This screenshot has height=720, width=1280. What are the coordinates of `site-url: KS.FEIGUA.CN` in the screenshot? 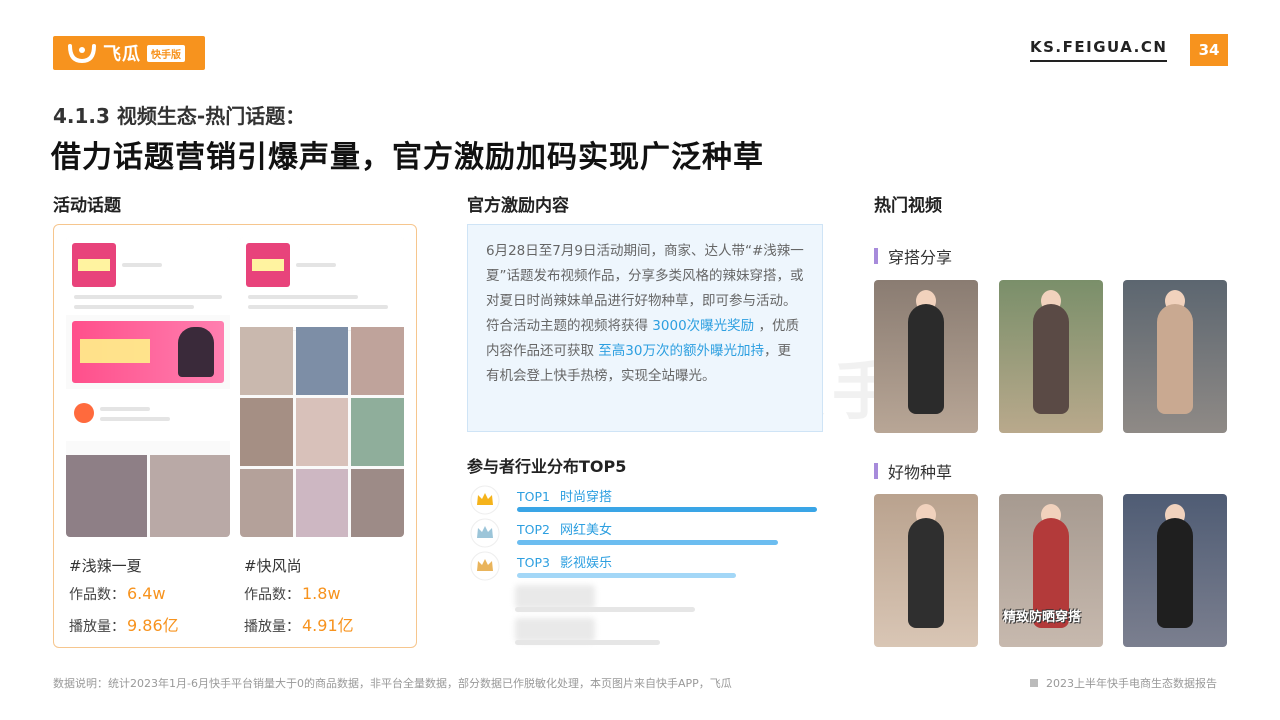 It's located at (1099, 50).